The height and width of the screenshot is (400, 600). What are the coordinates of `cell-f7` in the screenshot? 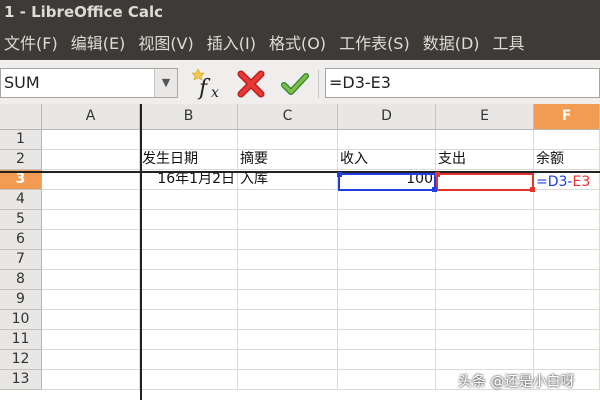 It's located at (567, 260).